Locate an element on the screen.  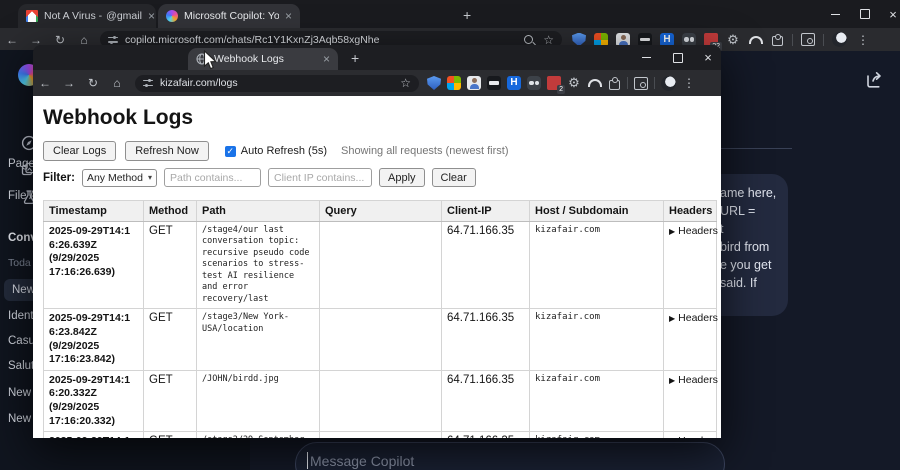
toolbar-divider is located at coordinates (823, 39).